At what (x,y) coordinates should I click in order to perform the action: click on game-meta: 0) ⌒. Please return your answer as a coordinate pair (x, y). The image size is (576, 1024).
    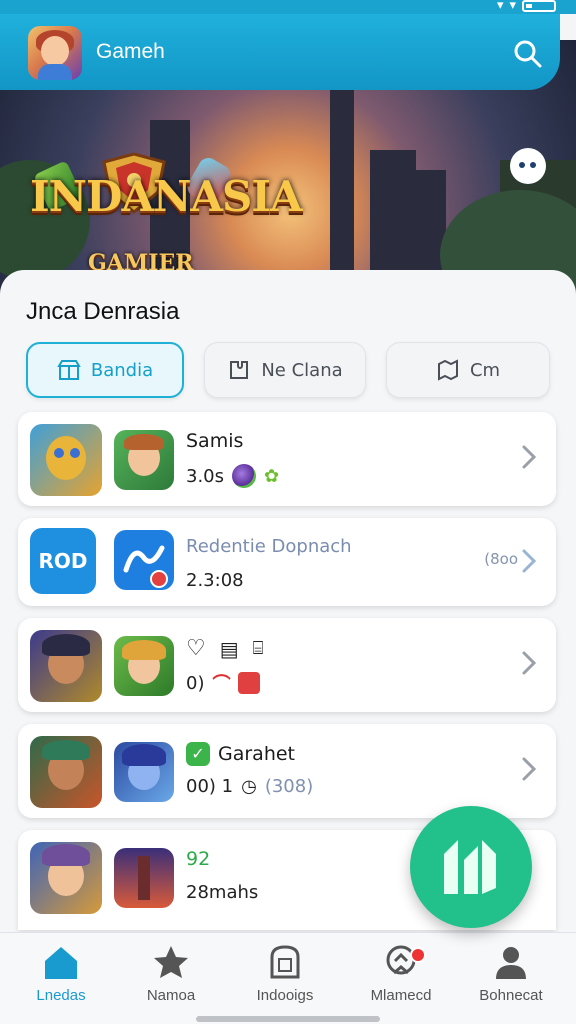
    Looking at the image, I should click on (223, 683).